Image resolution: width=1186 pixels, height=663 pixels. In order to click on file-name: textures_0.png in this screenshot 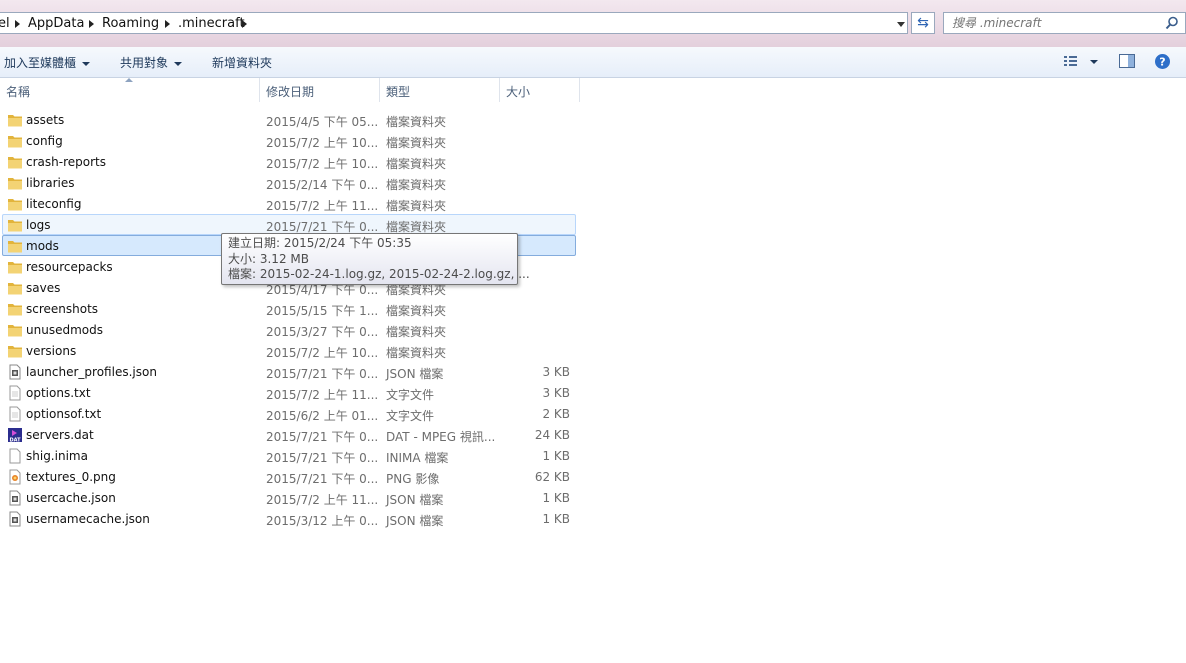, I will do `click(71, 477)`.